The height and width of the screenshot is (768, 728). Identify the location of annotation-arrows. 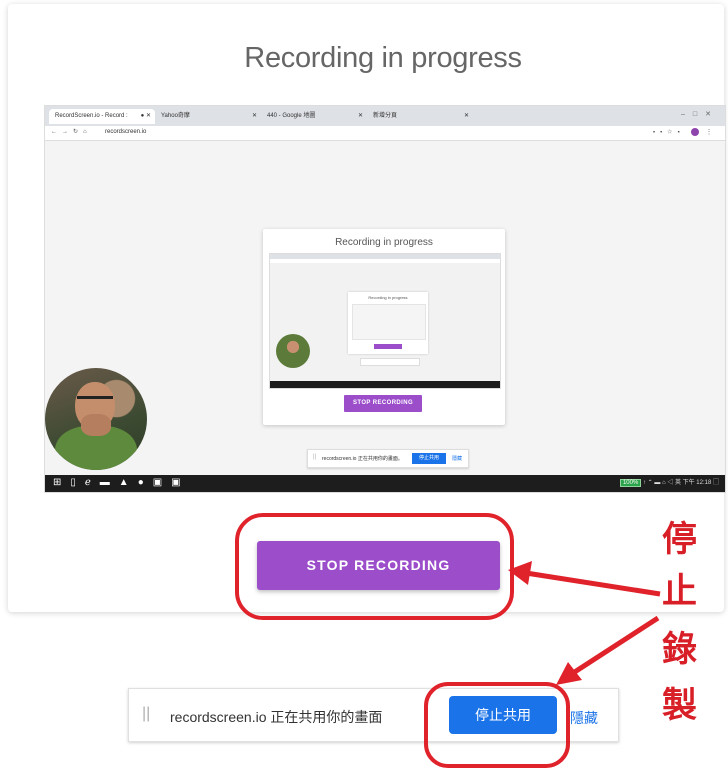
(584, 623).